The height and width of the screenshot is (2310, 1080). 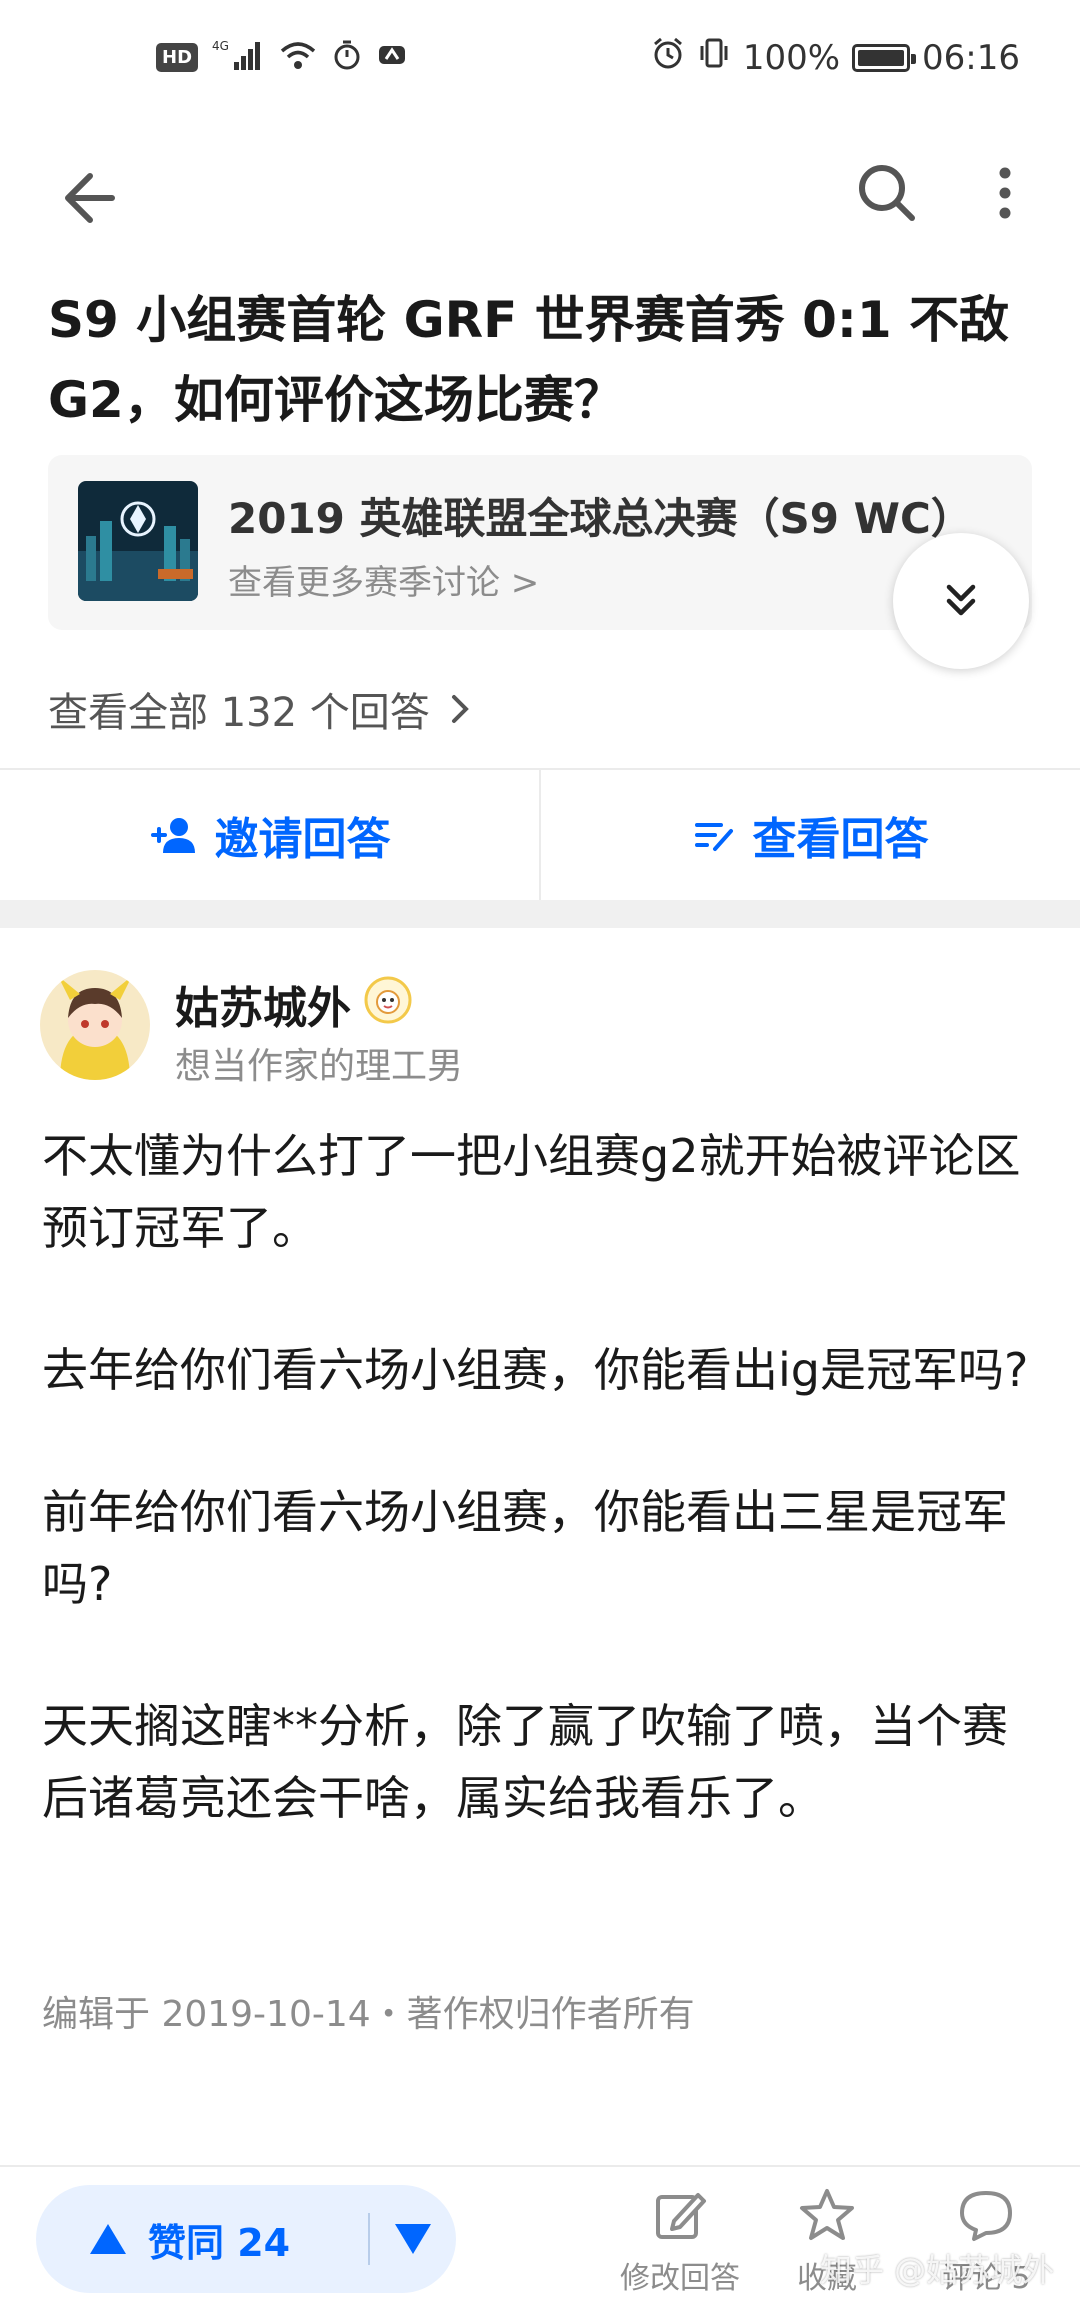 I want to click on edit-answer-label: 修改回答, so click(x=680, y=2278).